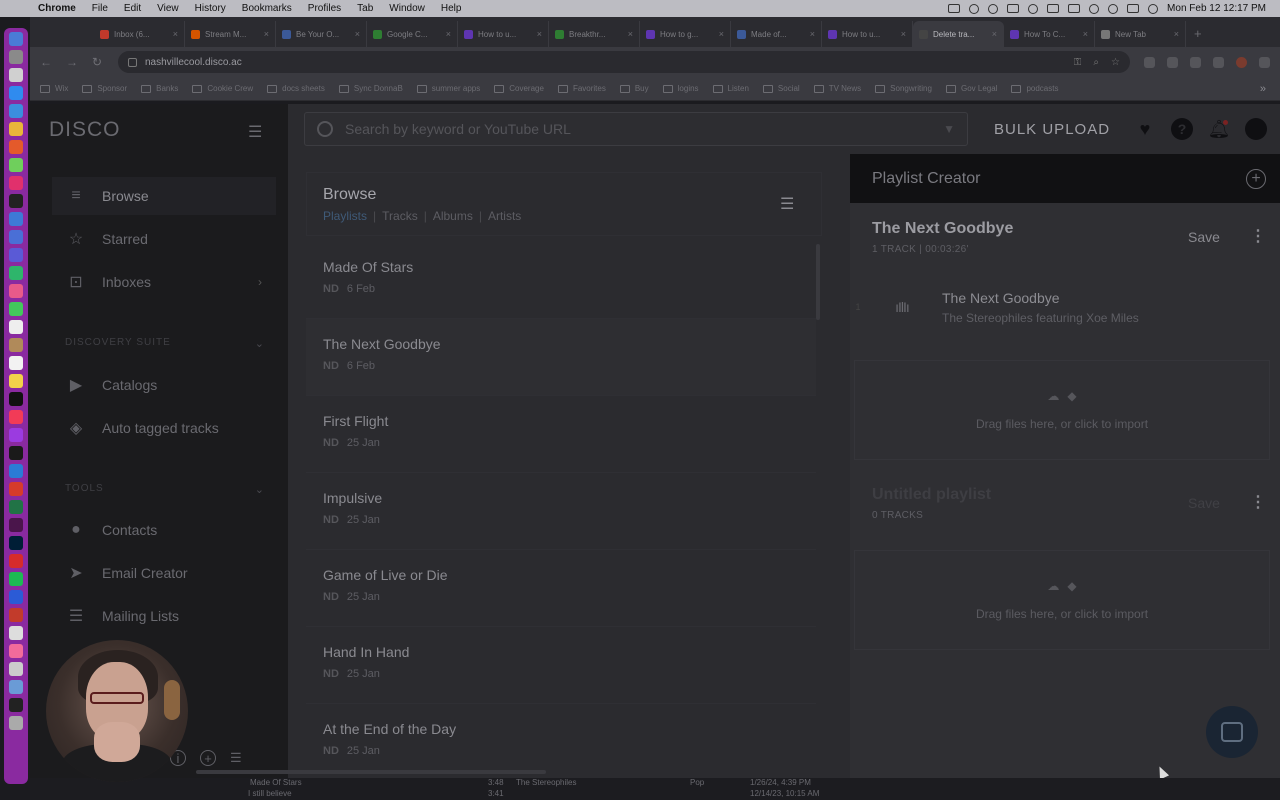 This screenshot has height=800, width=1280. I want to click on powerpoint-dock-icon, so click(16, 489).